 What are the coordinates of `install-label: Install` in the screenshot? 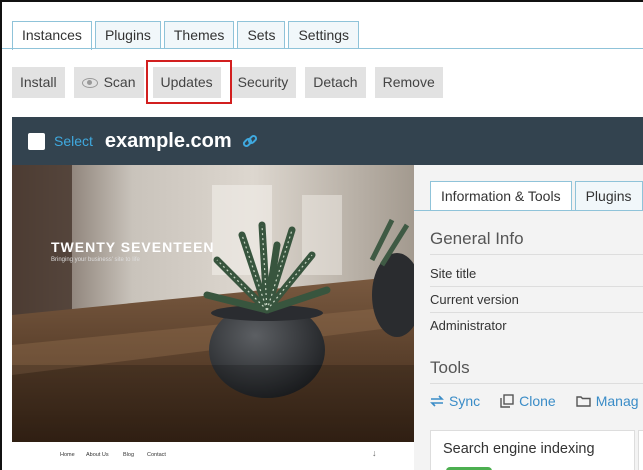 It's located at (38, 82).